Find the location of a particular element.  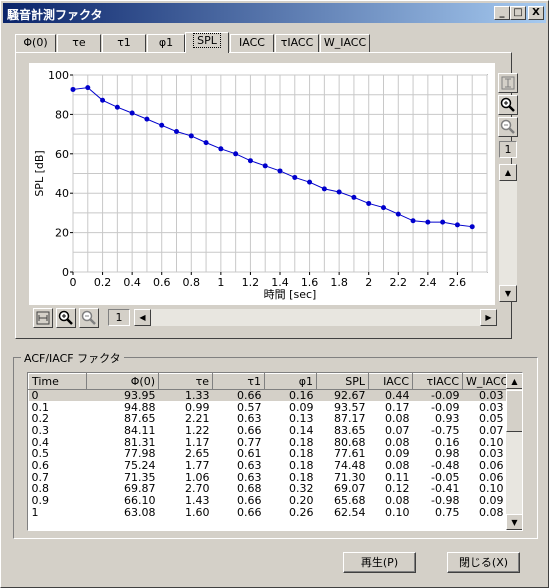

tab-tau-e: τe is located at coordinates (79, 43).